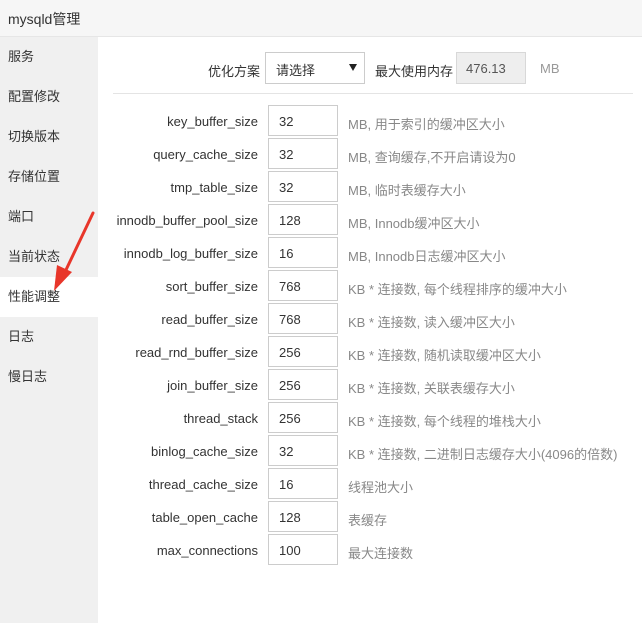 The width and height of the screenshot is (642, 623). Describe the element at coordinates (205, 154) in the screenshot. I see `param-name: query_cache_size` at that location.